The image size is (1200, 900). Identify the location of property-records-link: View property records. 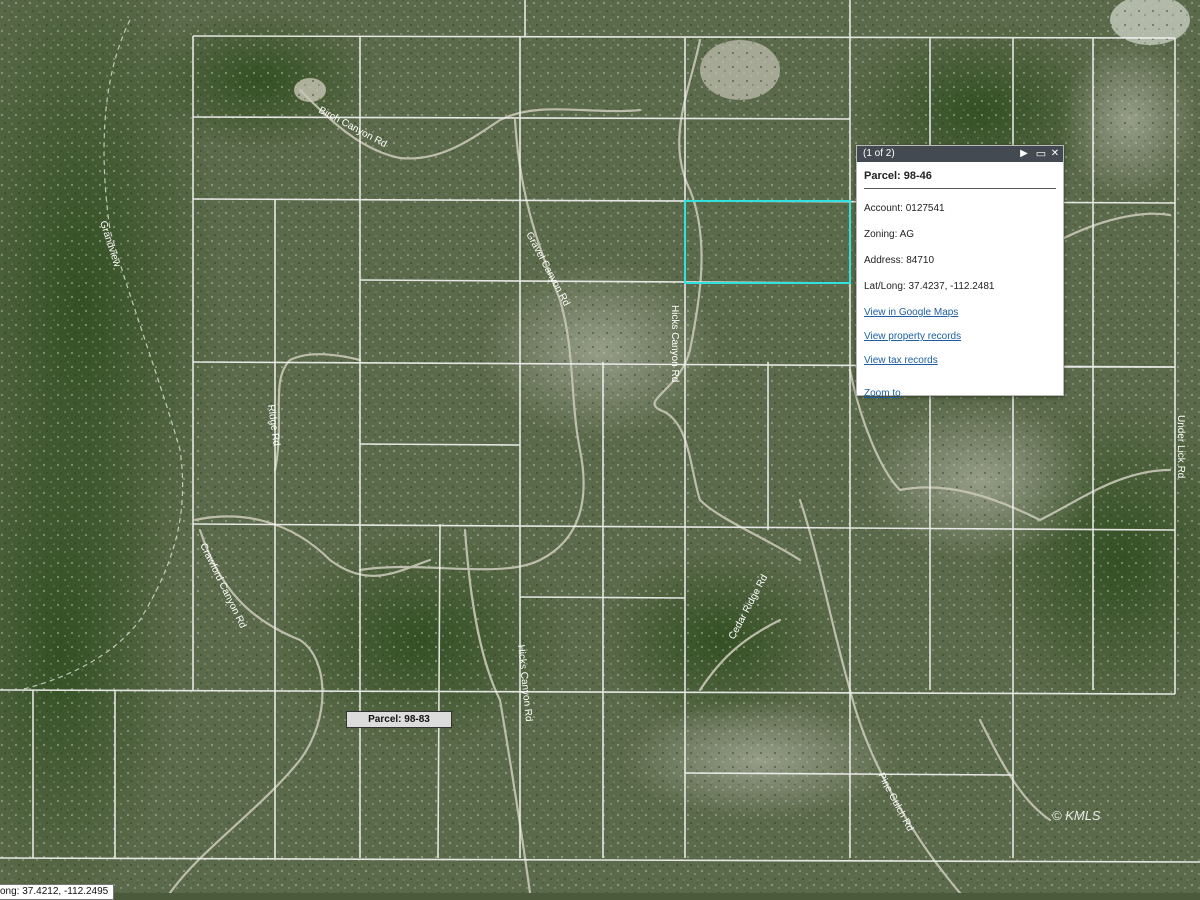
(960, 336).